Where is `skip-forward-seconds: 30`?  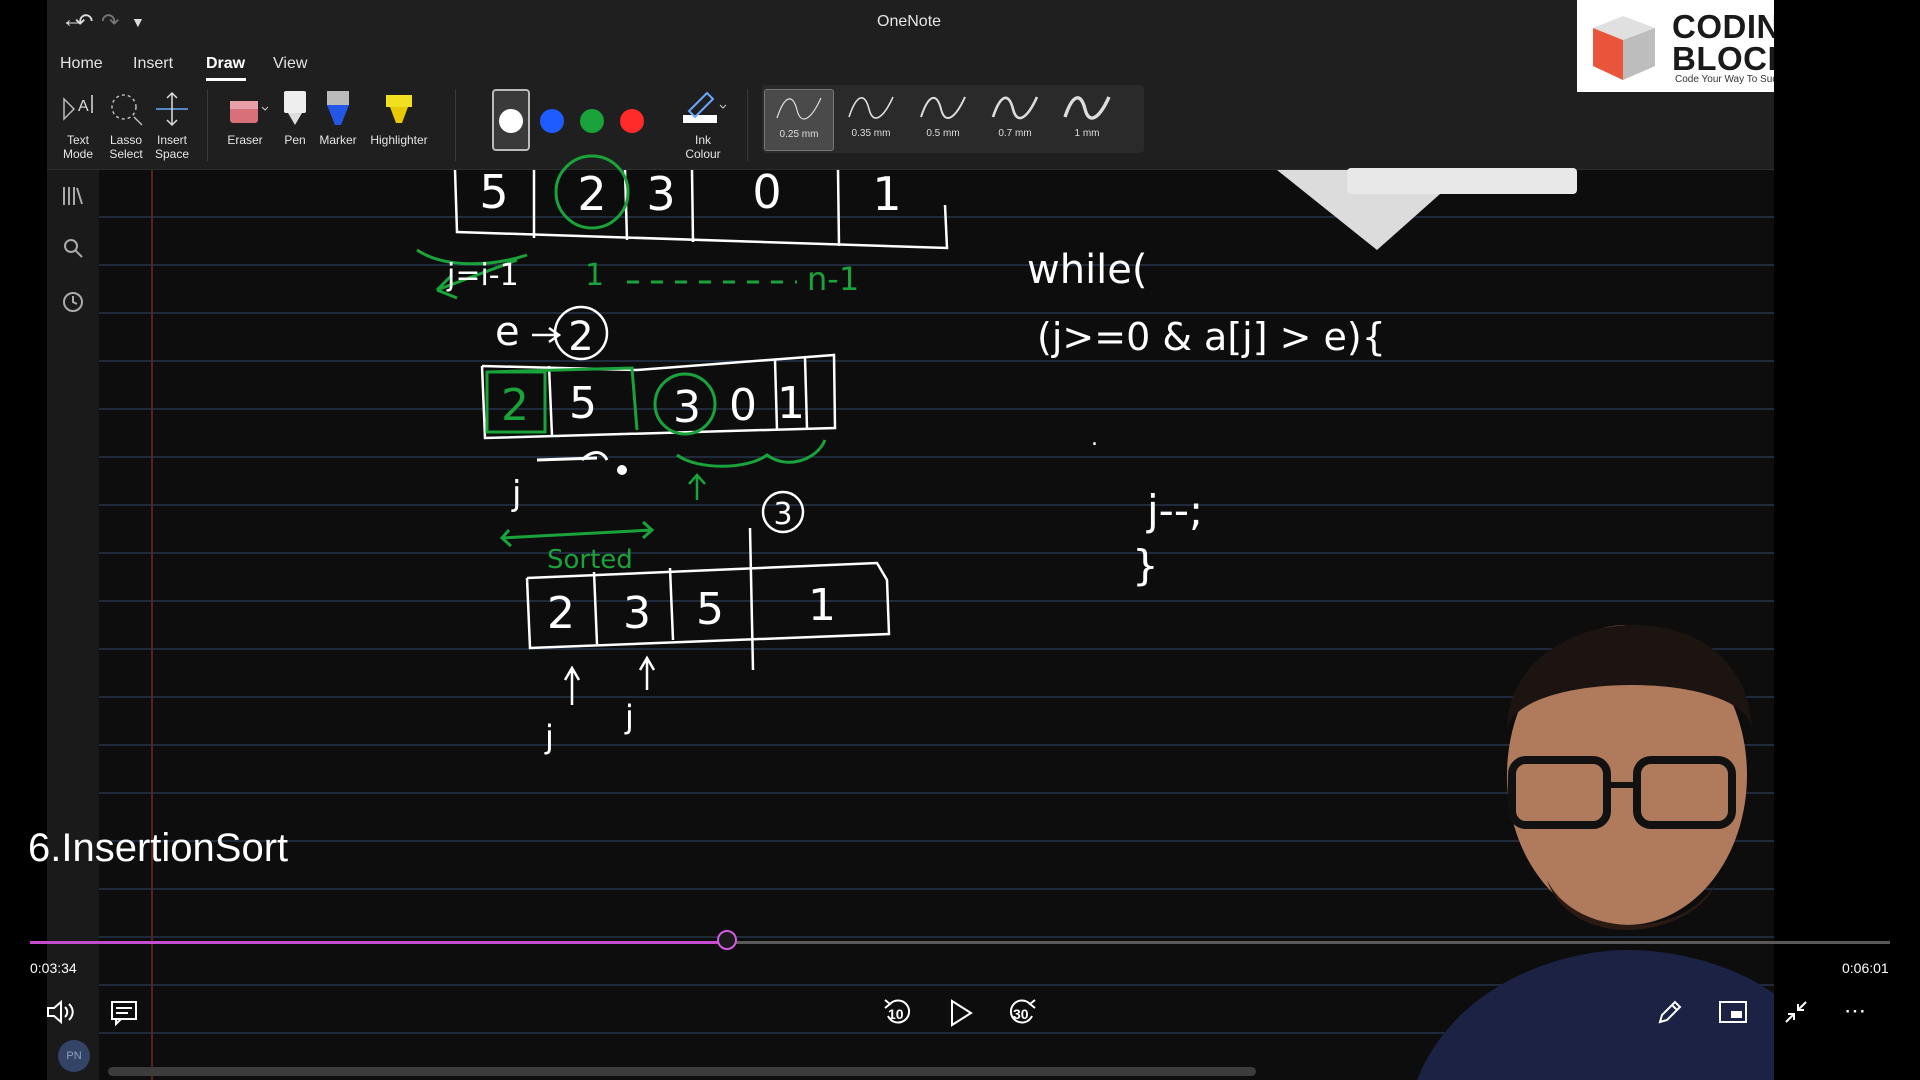 skip-forward-seconds: 30 is located at coordinates (1021, 1014).